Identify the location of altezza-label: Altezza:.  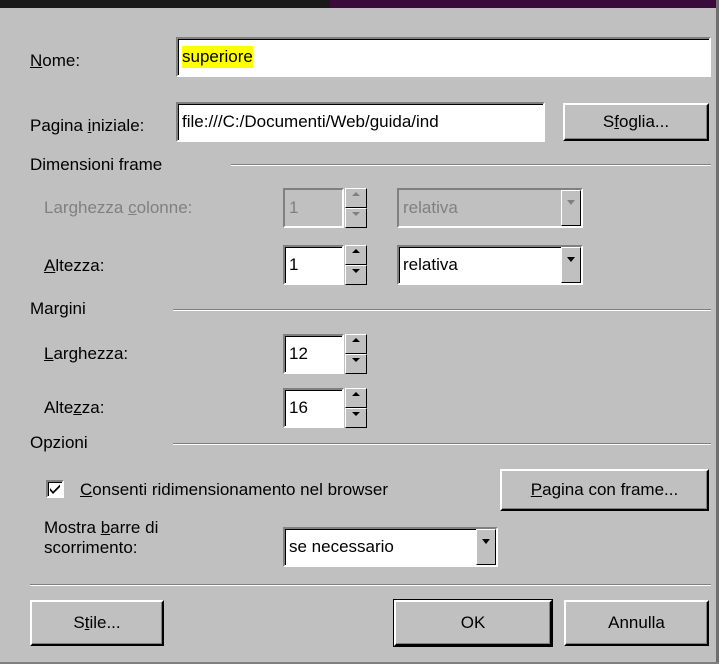
(74, 265).